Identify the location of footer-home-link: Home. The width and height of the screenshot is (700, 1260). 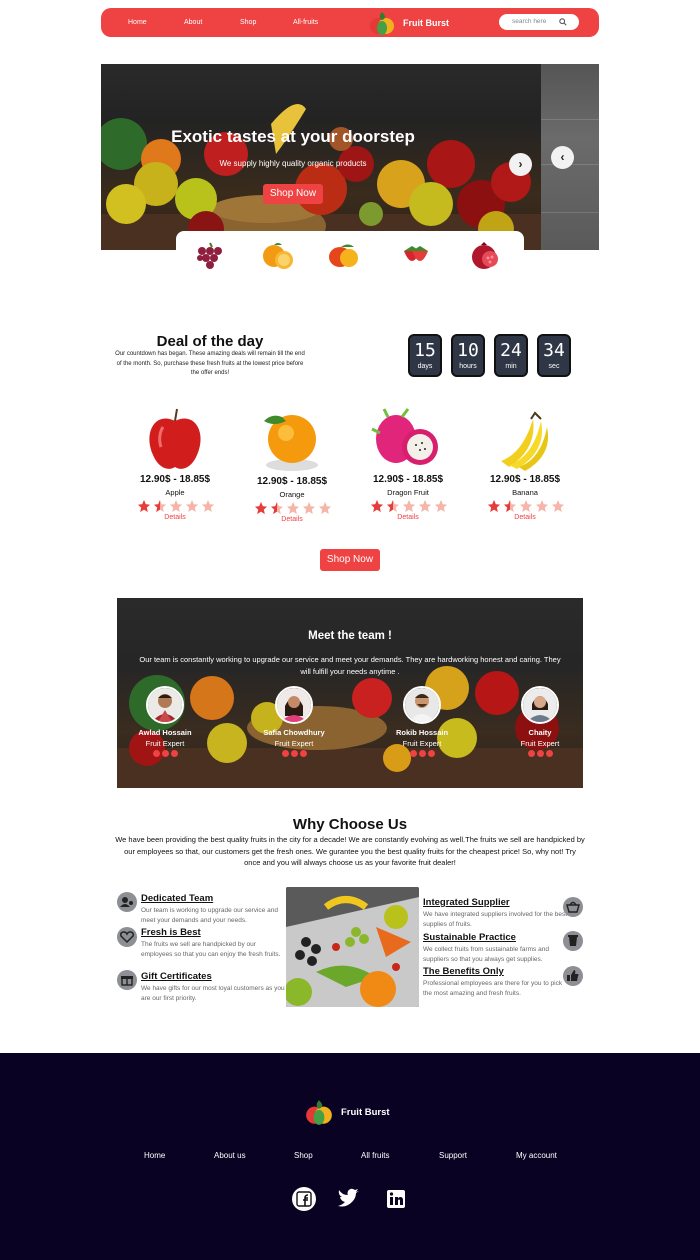
(154, 1155).